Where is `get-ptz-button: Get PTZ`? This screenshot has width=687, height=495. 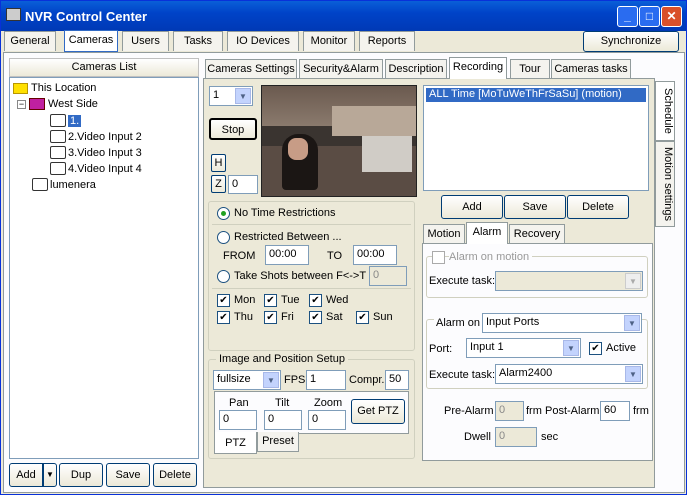 get-ptz-button: Get PTZ is located at coordinates (378, 411).